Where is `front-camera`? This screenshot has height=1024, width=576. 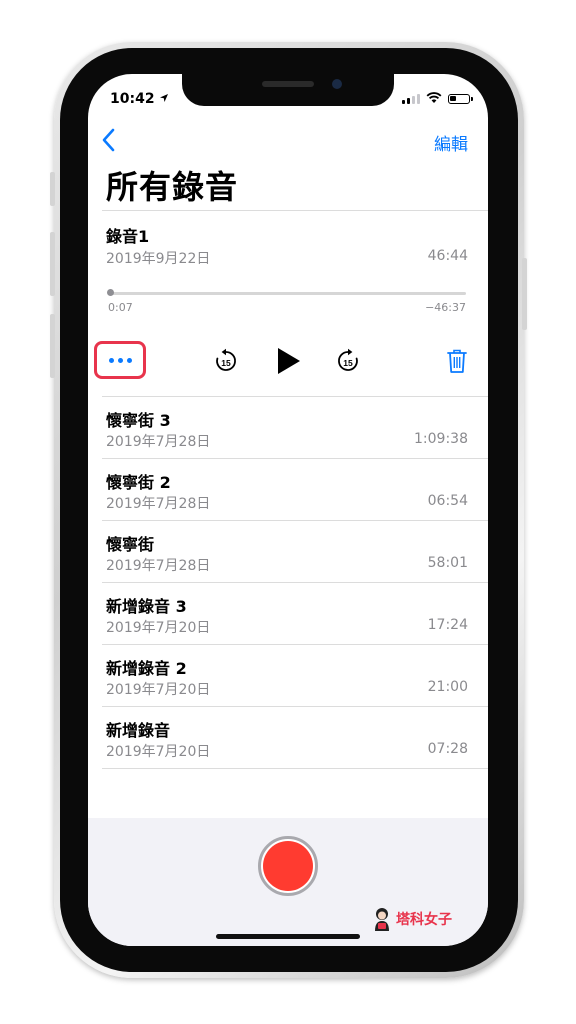
front-camera is located at coordinates (337, 84).